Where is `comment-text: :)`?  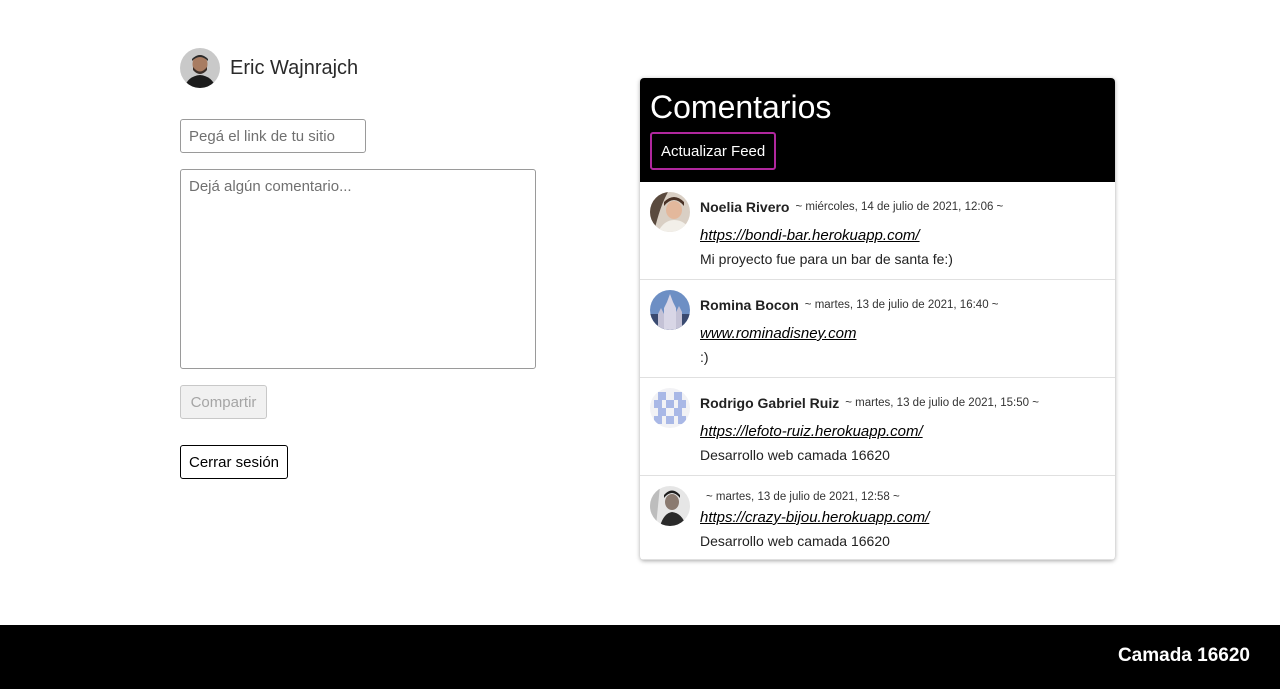 comment-text: :) is located at coordinates (704, 357).